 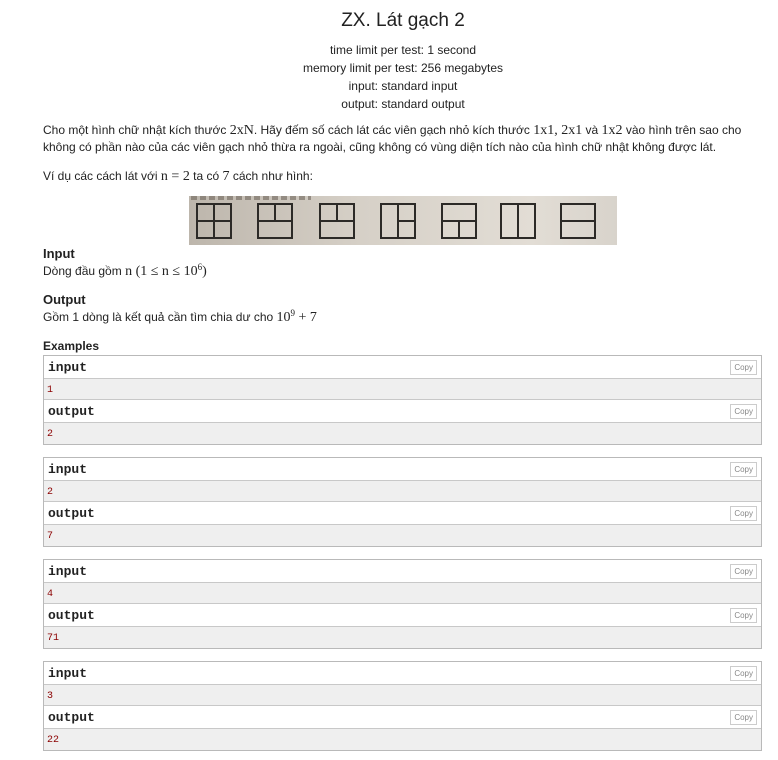 What do you see at coordinates (402, 637) in the screenshot?
I see `output-value: 71` at bounding box center [402, 637].